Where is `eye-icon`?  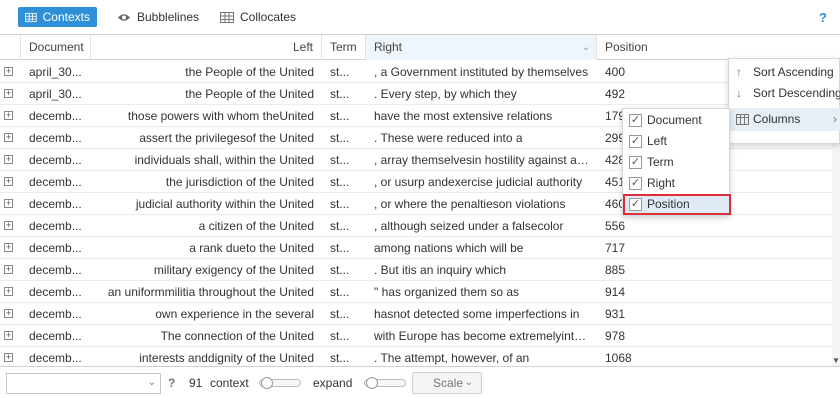
eye-icon is located at coordinates (124, 17).